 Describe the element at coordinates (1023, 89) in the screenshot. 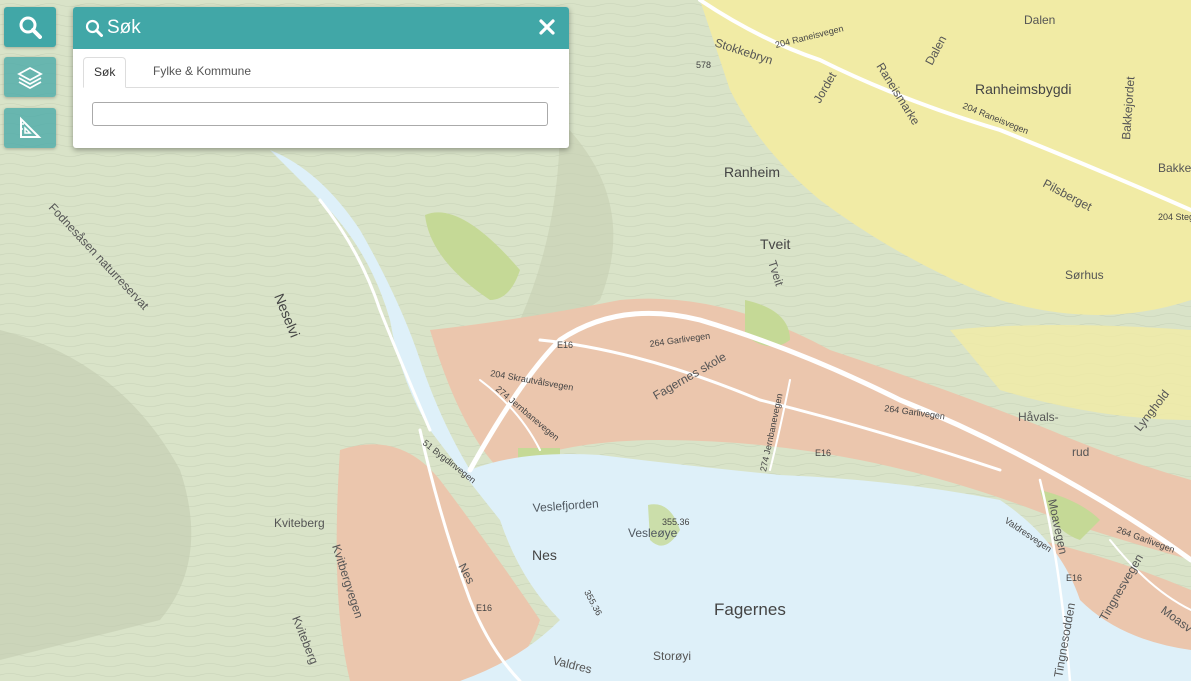

I see `map-label: Ranheimsbygdi` at that location.